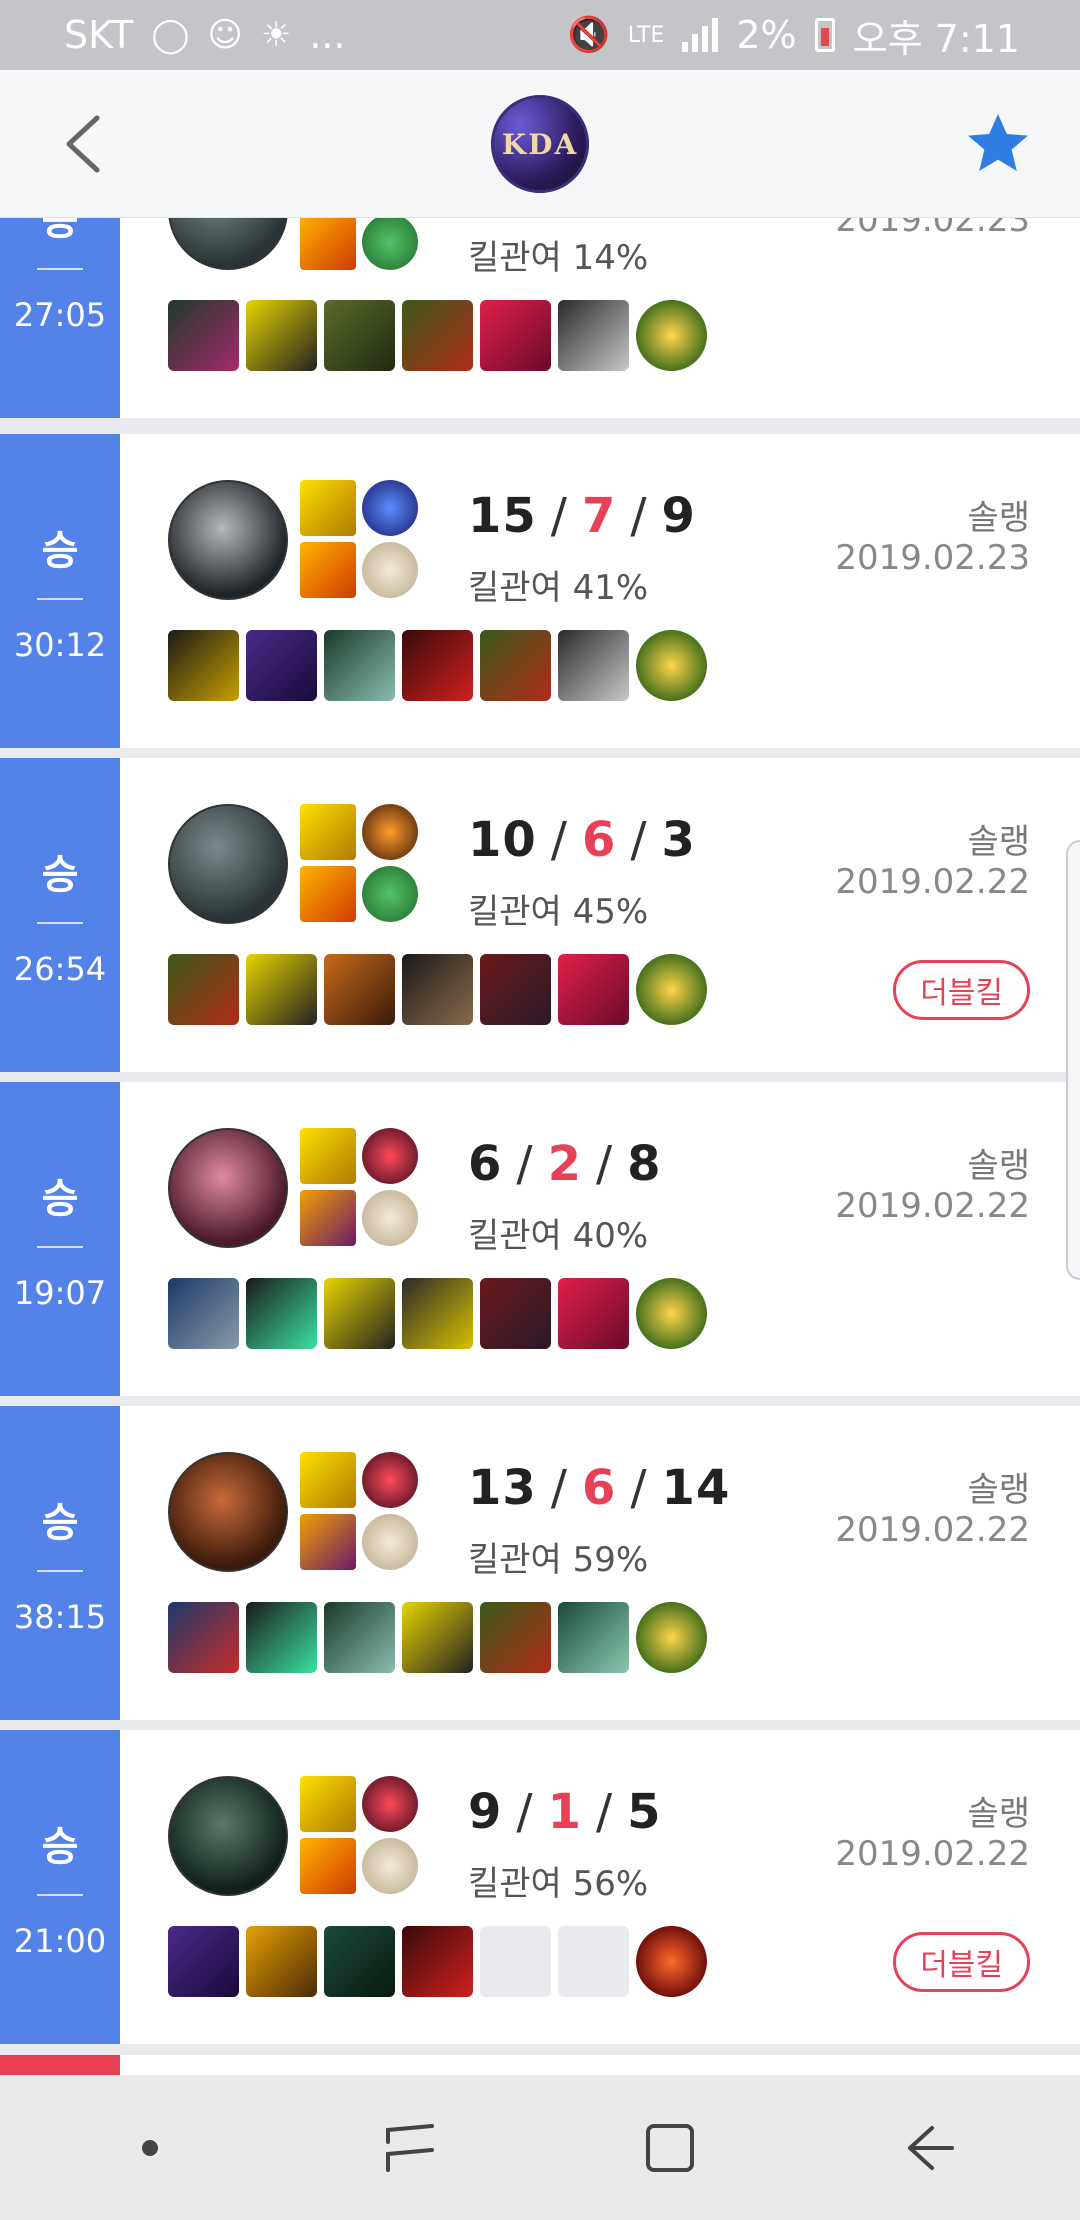 The height and width of the screenshot is (2220, 1080). I want to click on match-card: 승 26:54 10/6/3 킬관여 45% 솔랭 2019.02.22 더블킬, so click(540, 915).